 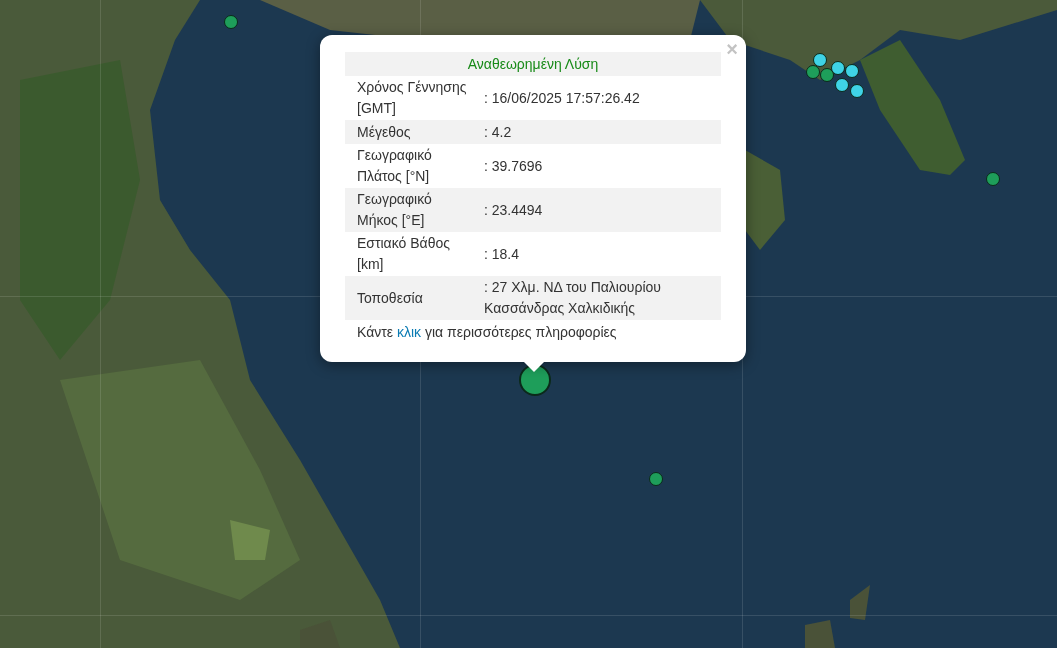 I want to click on field-label: Μέγεθος, so click(x=384, y=132).